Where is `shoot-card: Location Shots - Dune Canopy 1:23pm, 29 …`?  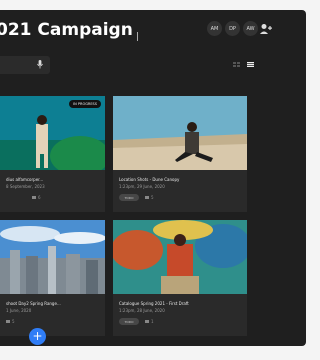 shoot-card: Location Shots - Dune Canopy 1:23pm, 29 … is located at coordinates (180, 154).